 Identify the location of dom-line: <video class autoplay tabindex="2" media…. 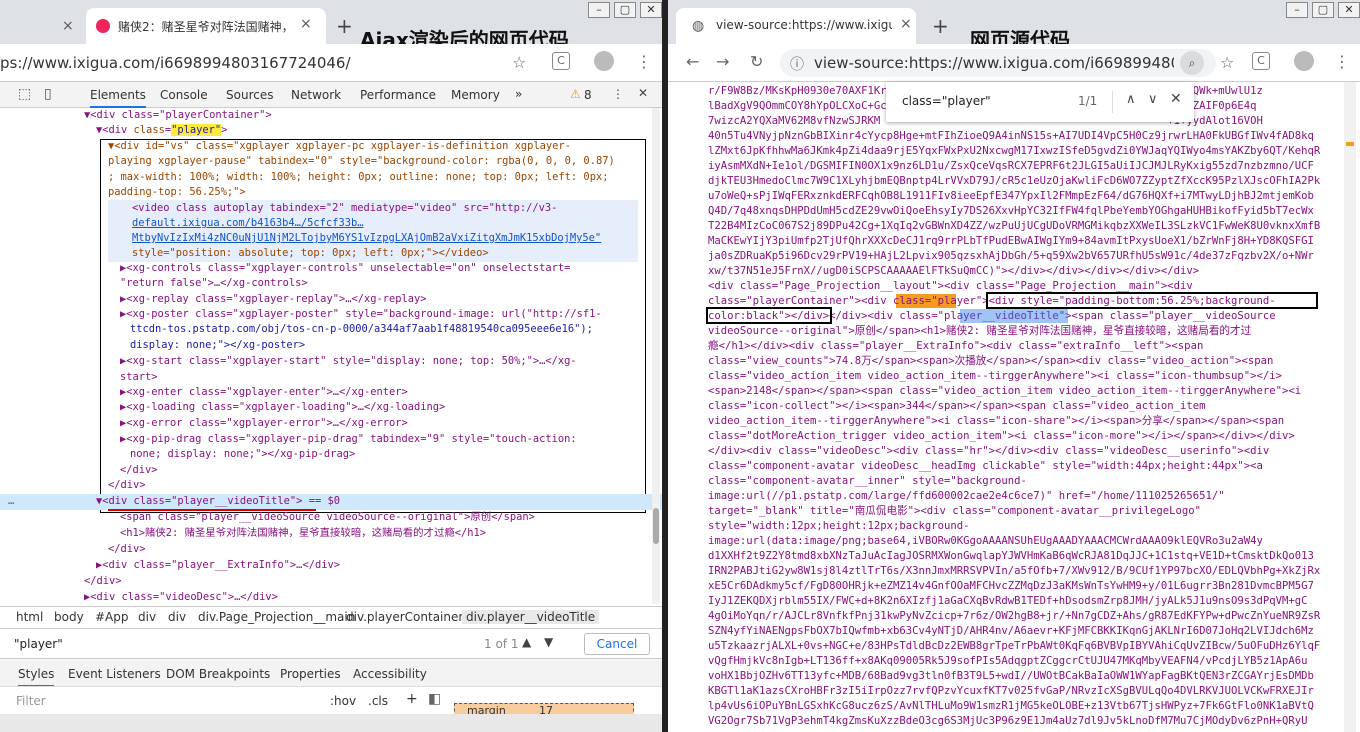
(391, 209).